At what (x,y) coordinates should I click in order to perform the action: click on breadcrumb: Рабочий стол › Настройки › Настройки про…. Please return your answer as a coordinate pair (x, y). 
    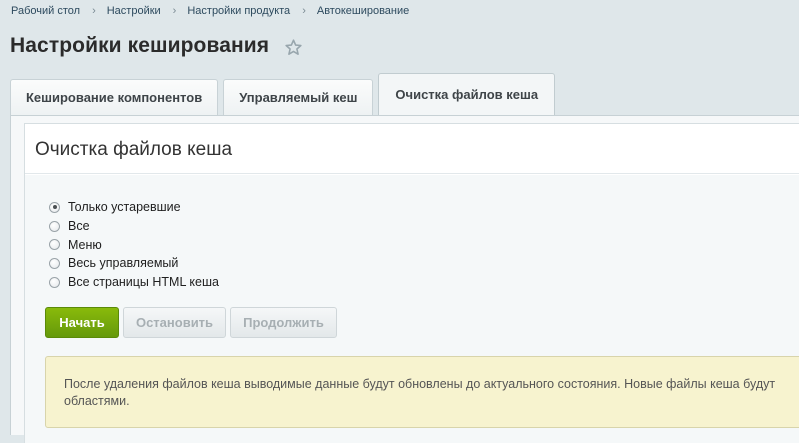
    Looking at the image, I should click on (210, 11).